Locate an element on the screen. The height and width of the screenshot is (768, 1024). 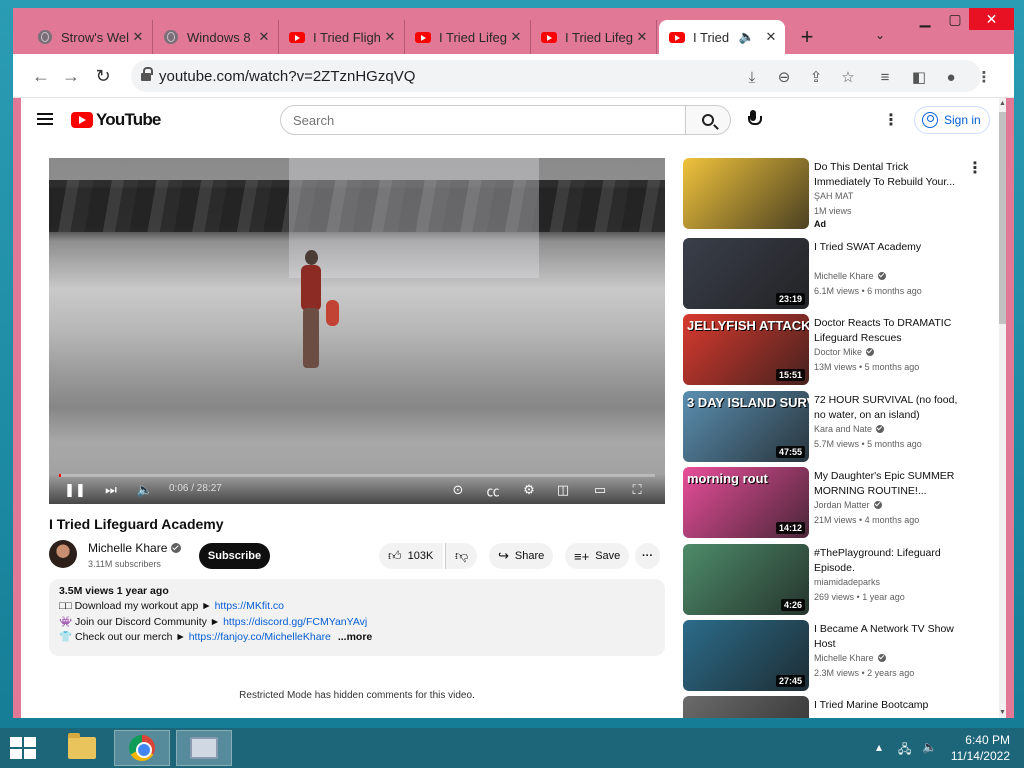
channel-avatar is located at coordinates (63, 554).